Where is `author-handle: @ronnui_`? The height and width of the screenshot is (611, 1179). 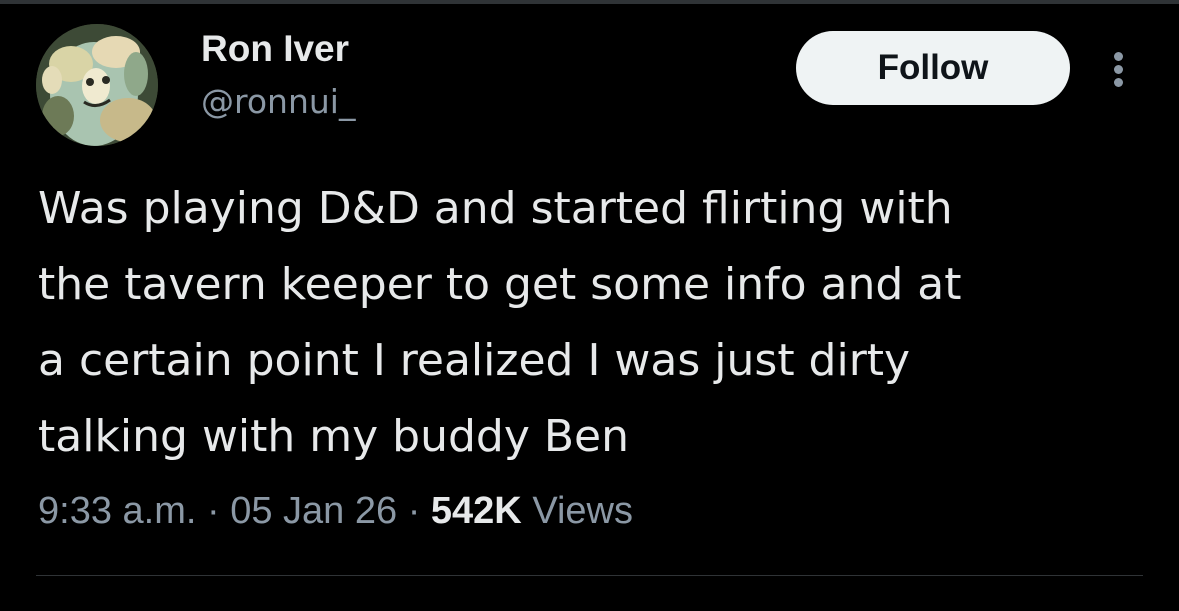
author-handle: @ronnui_ is located at coordinates (278, 102).